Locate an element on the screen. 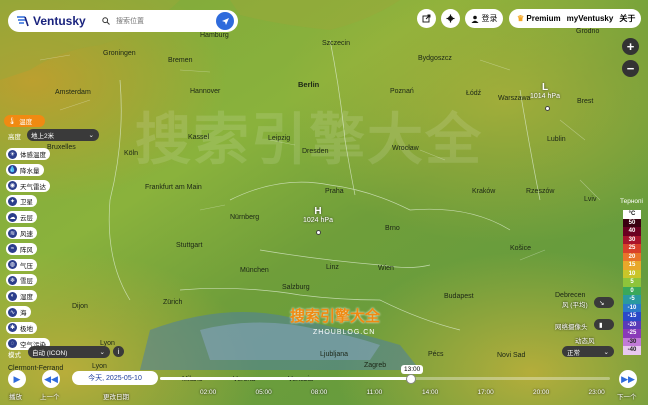  webcam-toggle: ▮ is located at coordinates (604, 324).